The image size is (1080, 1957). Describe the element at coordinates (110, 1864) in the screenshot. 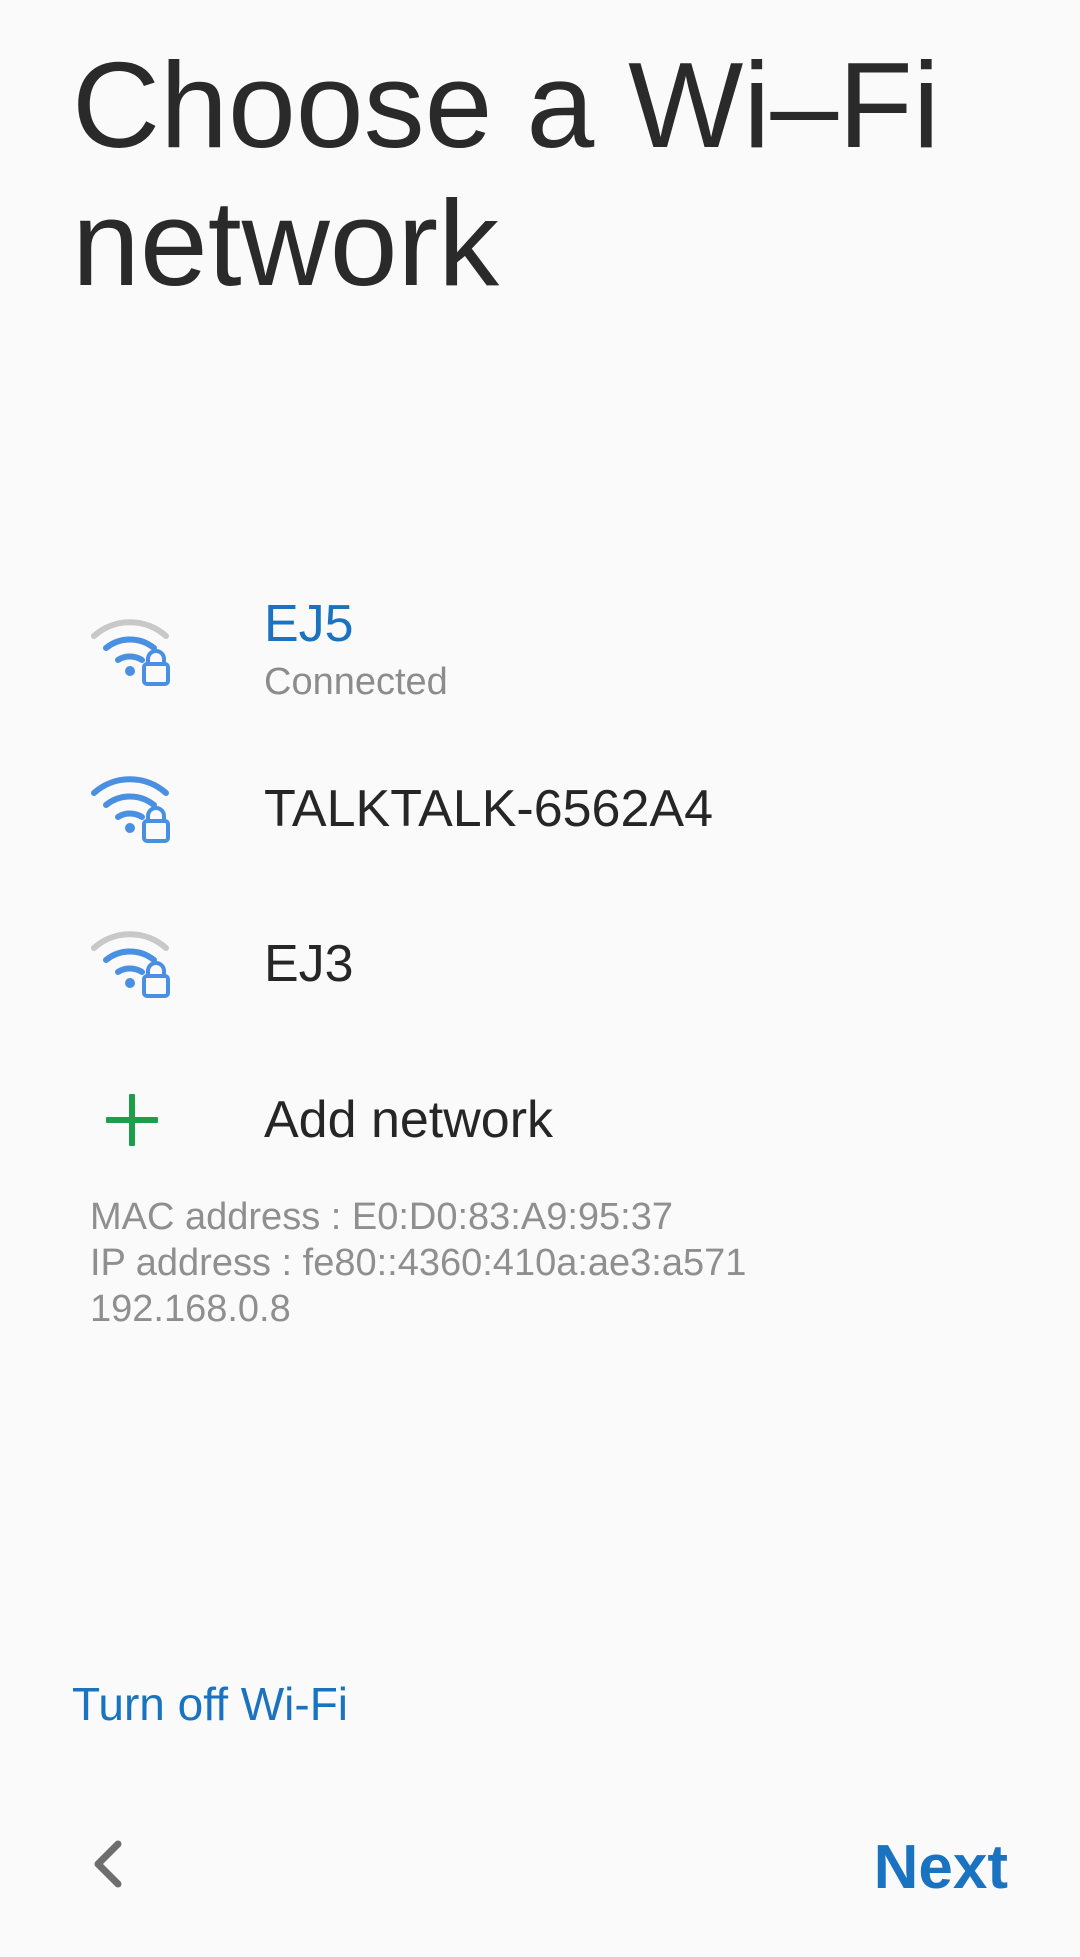

I see `chevron-left-icon` at that location.